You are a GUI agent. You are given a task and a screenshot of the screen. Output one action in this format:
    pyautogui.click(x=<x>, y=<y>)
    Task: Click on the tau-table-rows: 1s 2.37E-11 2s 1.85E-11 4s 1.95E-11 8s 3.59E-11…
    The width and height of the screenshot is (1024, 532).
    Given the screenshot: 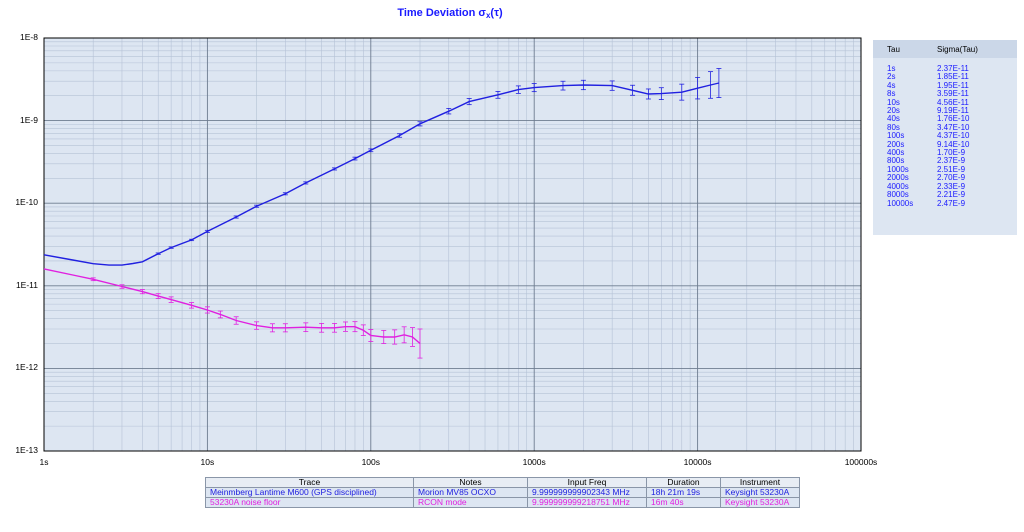 What is the action you would take?
    pyautogui.click(x=945, y=133)
    